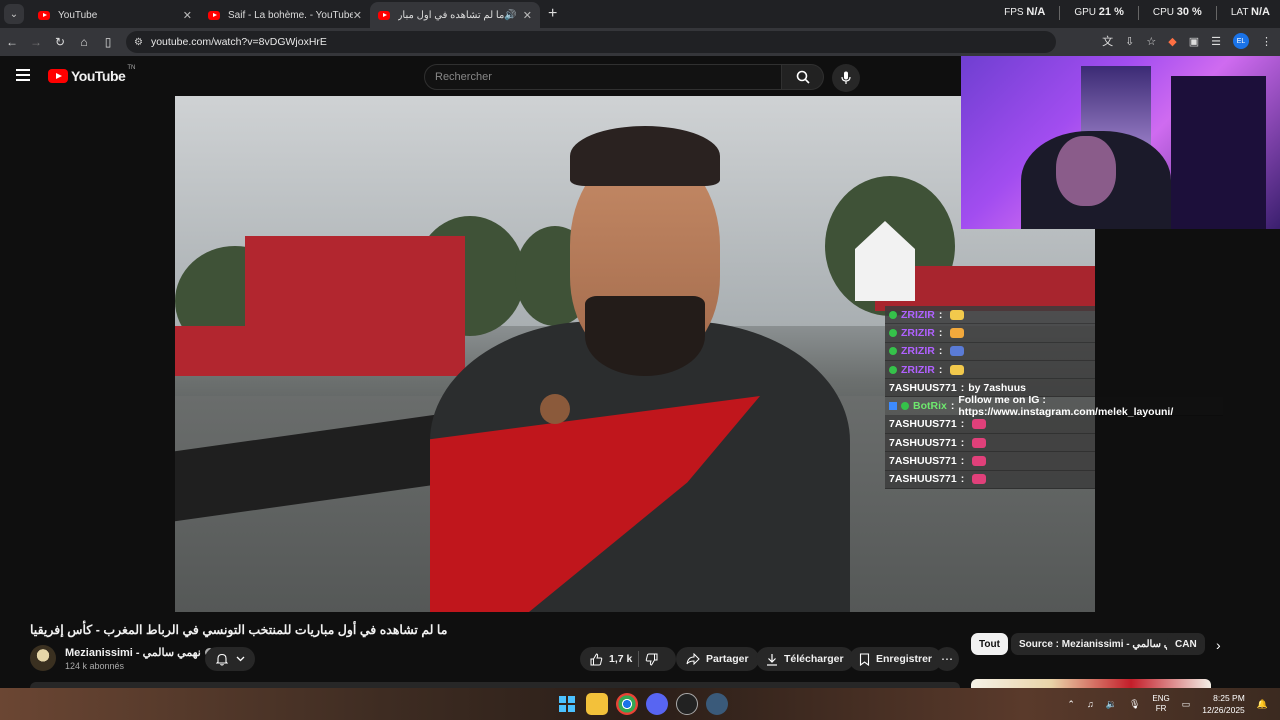 This screenshot has width=1280, height=720. What do you see at coordinates (1090, 704) in the screenshot?
I see `headset-icon: ♫` at bounding box center [1090, 704].